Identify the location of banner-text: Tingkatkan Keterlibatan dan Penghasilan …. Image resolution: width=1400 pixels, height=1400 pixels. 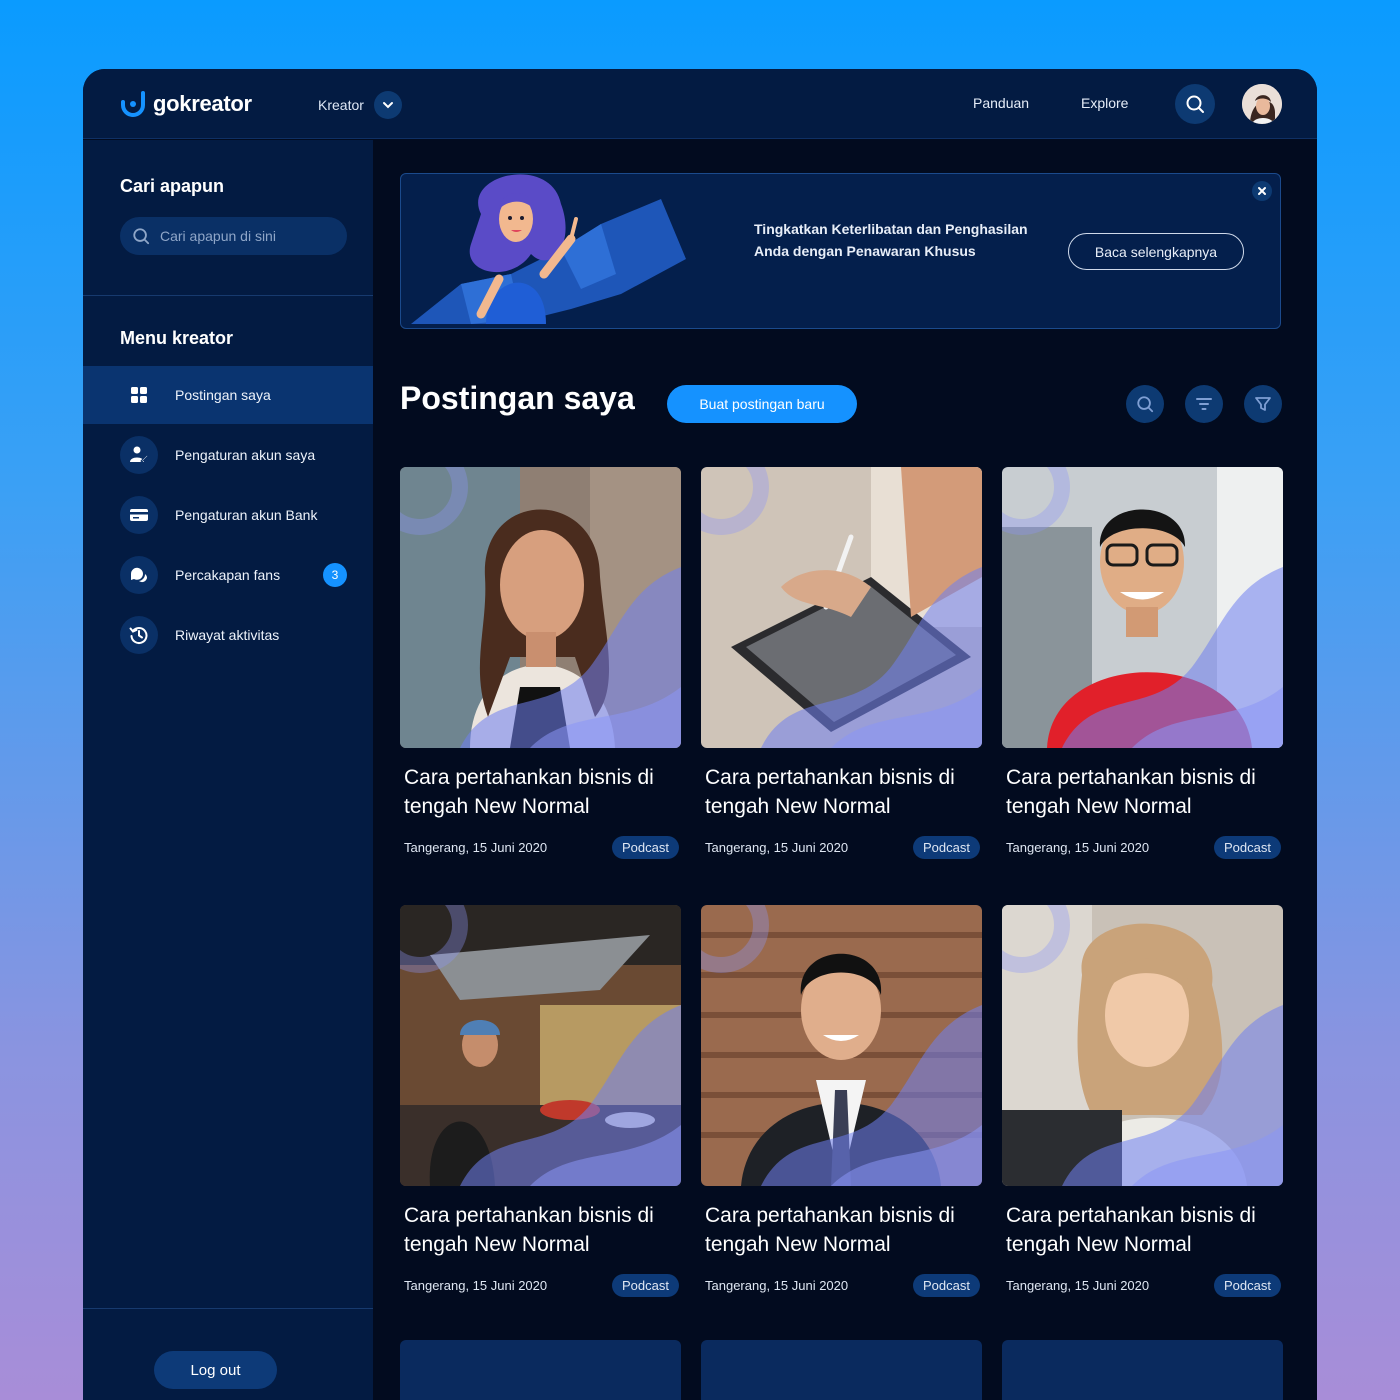
(891, 240).